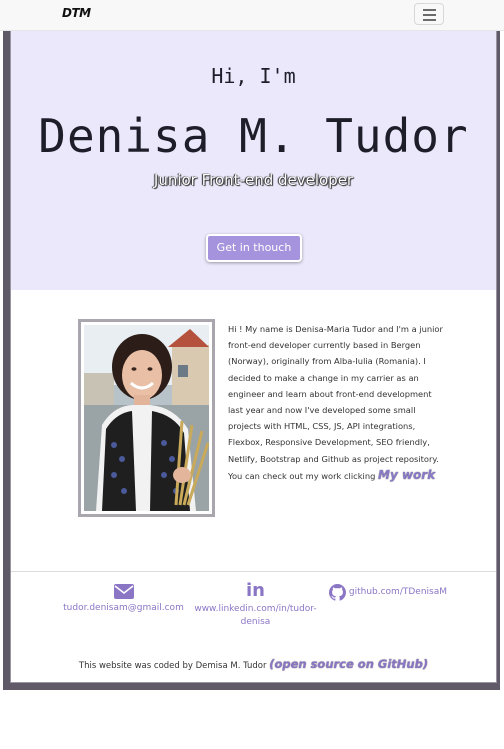  Describe the element at coordinates (123, 591) in the screenshot. I see `envelope-icon` at that location.